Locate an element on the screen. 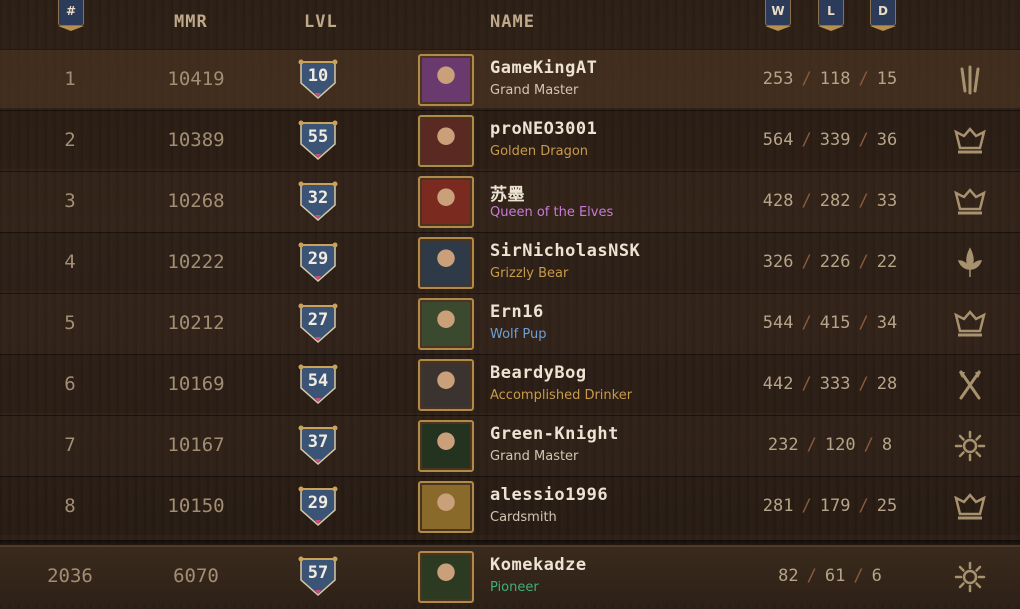 The image size is (1020, 609). level-shield: 27 is located at coordinates (318, 324).